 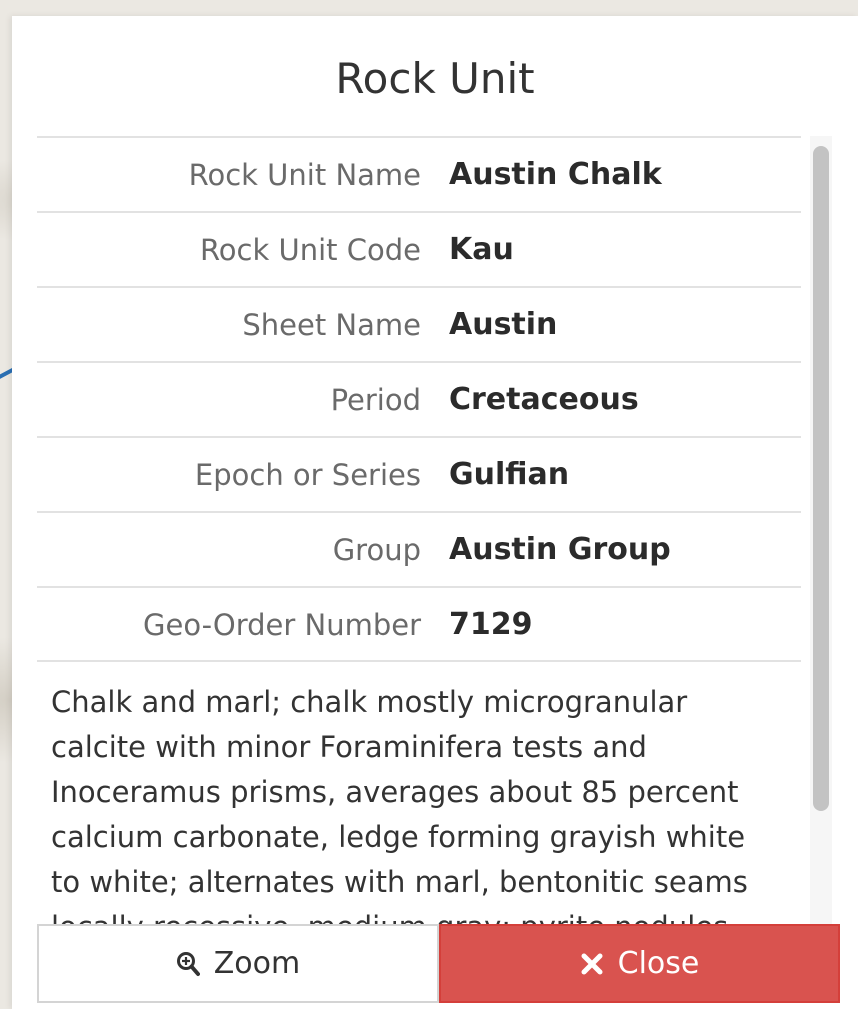 I want to click on close-button-label: Close, so click(x=658, y=963).